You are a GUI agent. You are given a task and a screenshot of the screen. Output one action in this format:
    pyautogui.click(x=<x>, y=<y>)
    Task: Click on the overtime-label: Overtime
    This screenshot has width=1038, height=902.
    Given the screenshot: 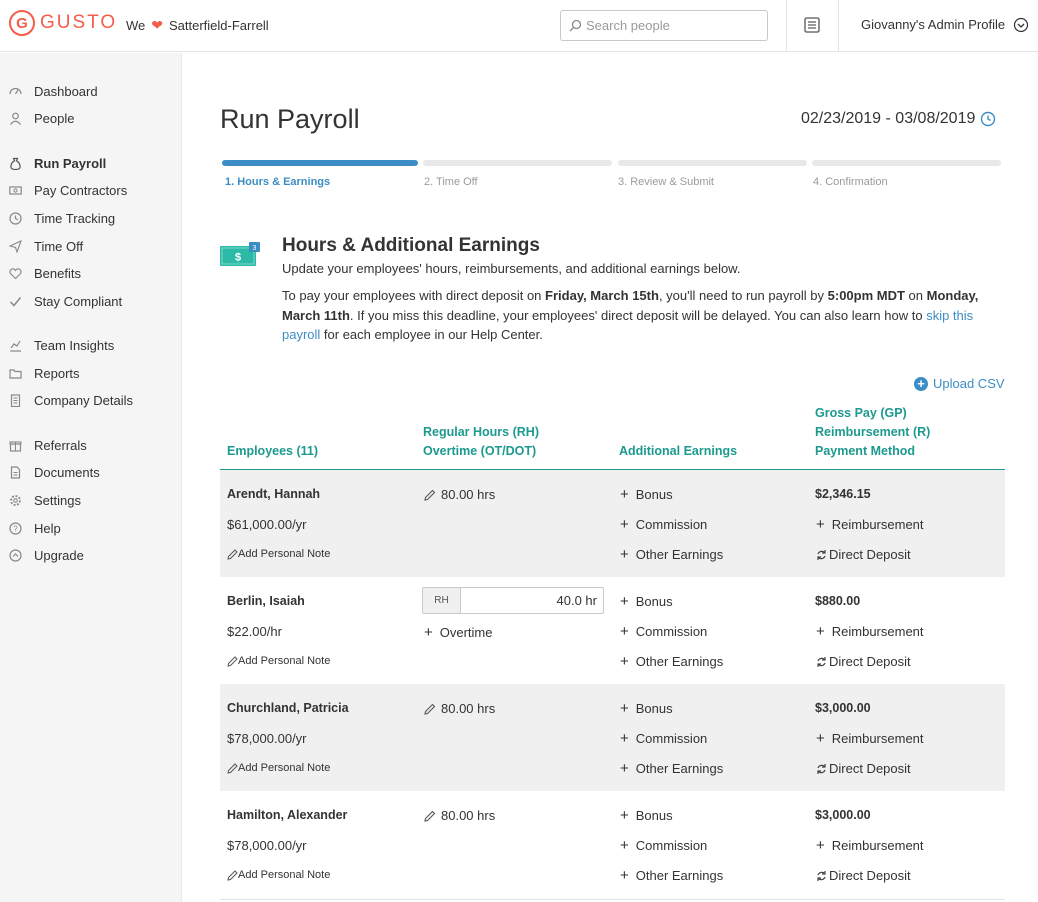 What is the action you would take?
    pyautogui.click(x=466, y=632)
    